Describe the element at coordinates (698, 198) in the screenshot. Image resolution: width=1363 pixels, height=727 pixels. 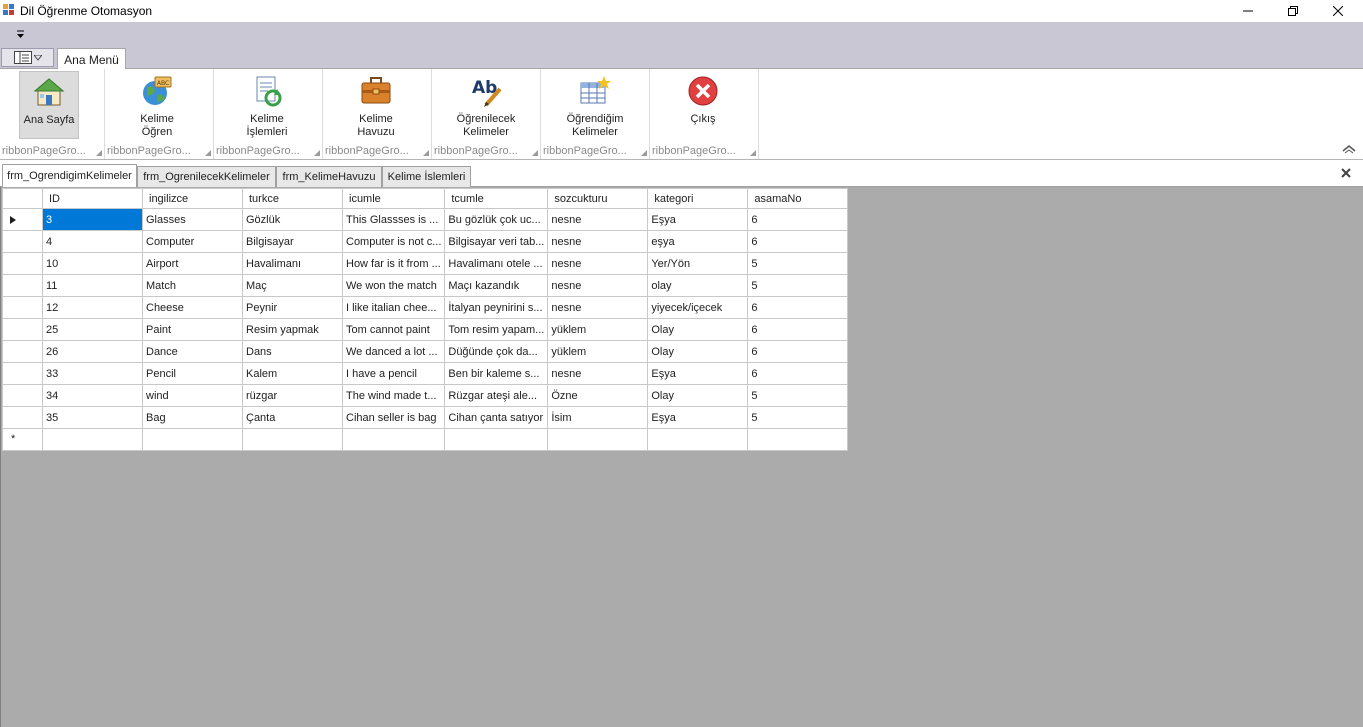
I see `column-header-kategori: kategori` at that location.